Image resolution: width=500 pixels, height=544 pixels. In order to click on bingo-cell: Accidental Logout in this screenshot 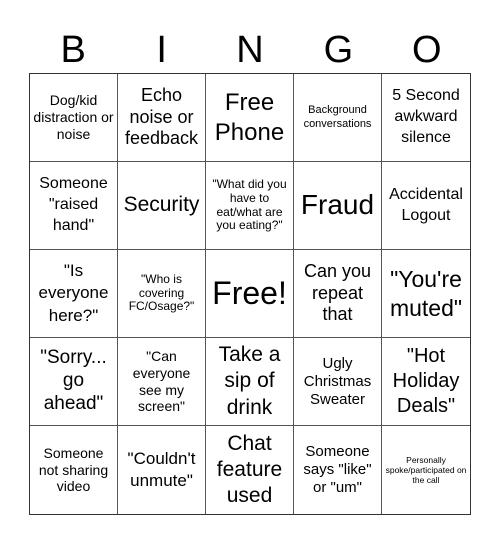, I will do `click(426, 206)`.